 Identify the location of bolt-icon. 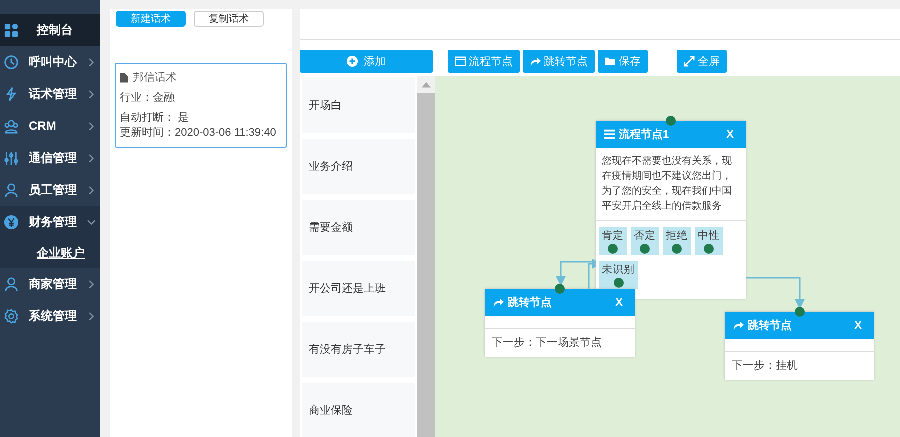
(11, 94).